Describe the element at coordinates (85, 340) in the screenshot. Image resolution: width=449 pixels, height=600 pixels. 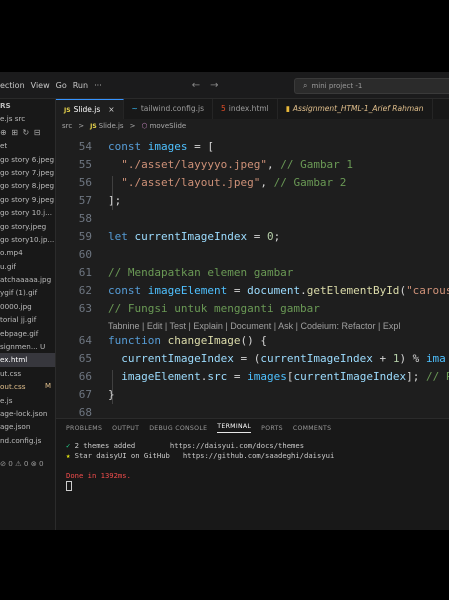
I see `line-number: 64` at that location.